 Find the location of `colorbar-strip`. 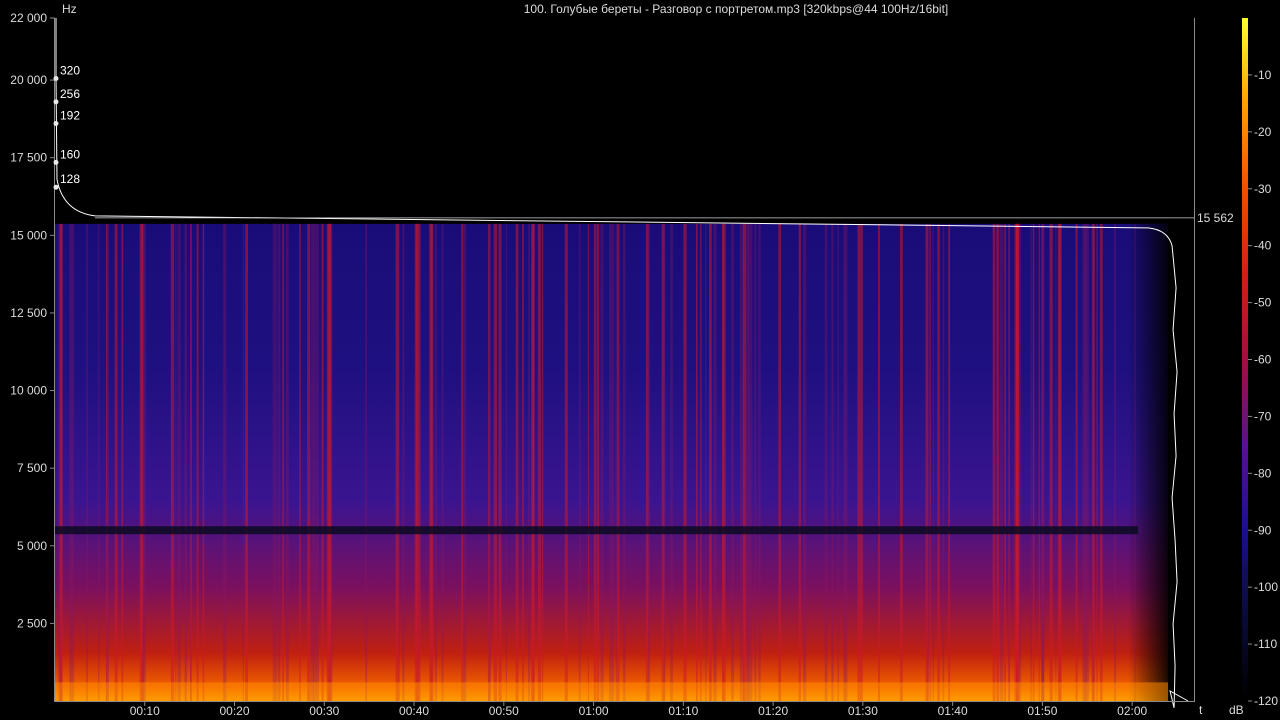

colorbar-strip is located at coordinates (1245, 359).